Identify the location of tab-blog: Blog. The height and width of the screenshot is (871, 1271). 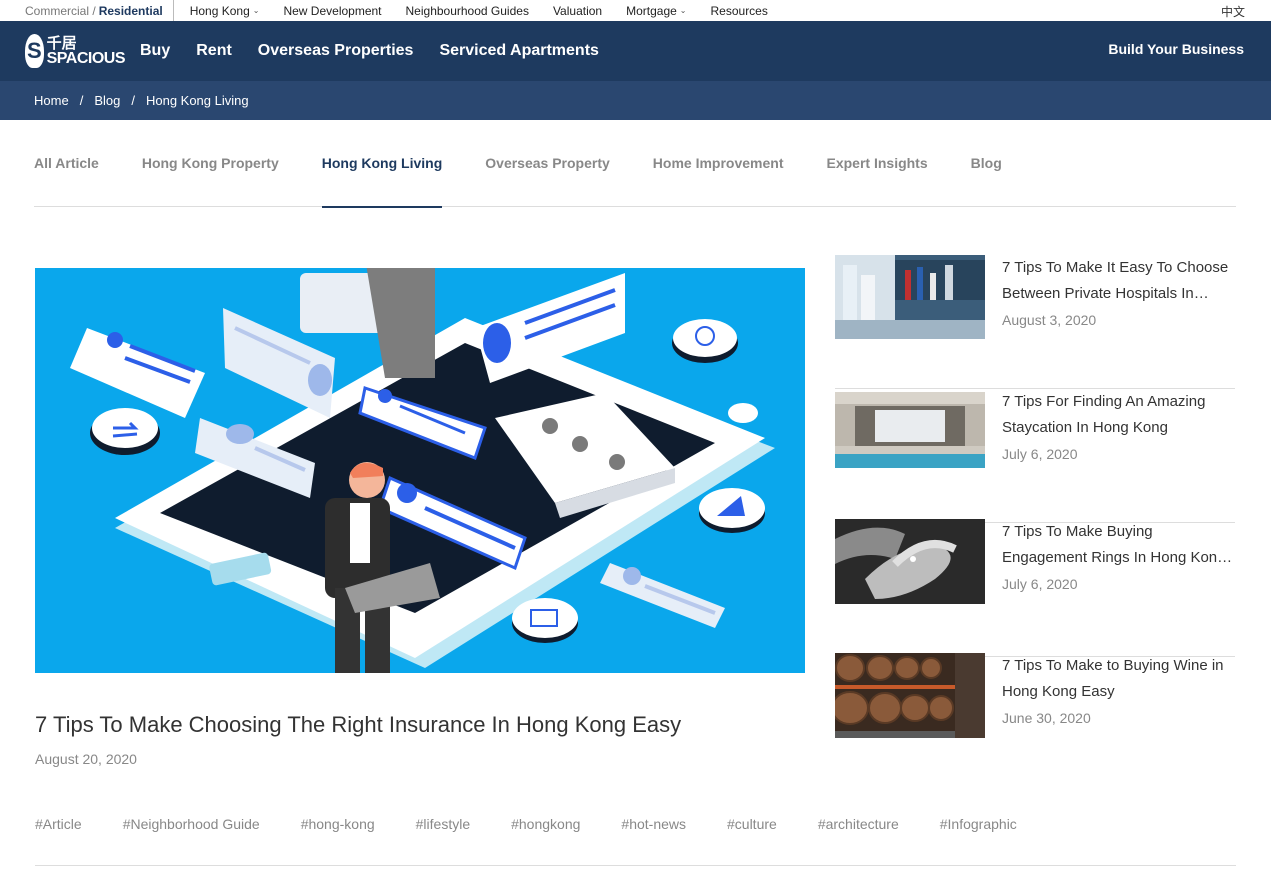
(986, 163).